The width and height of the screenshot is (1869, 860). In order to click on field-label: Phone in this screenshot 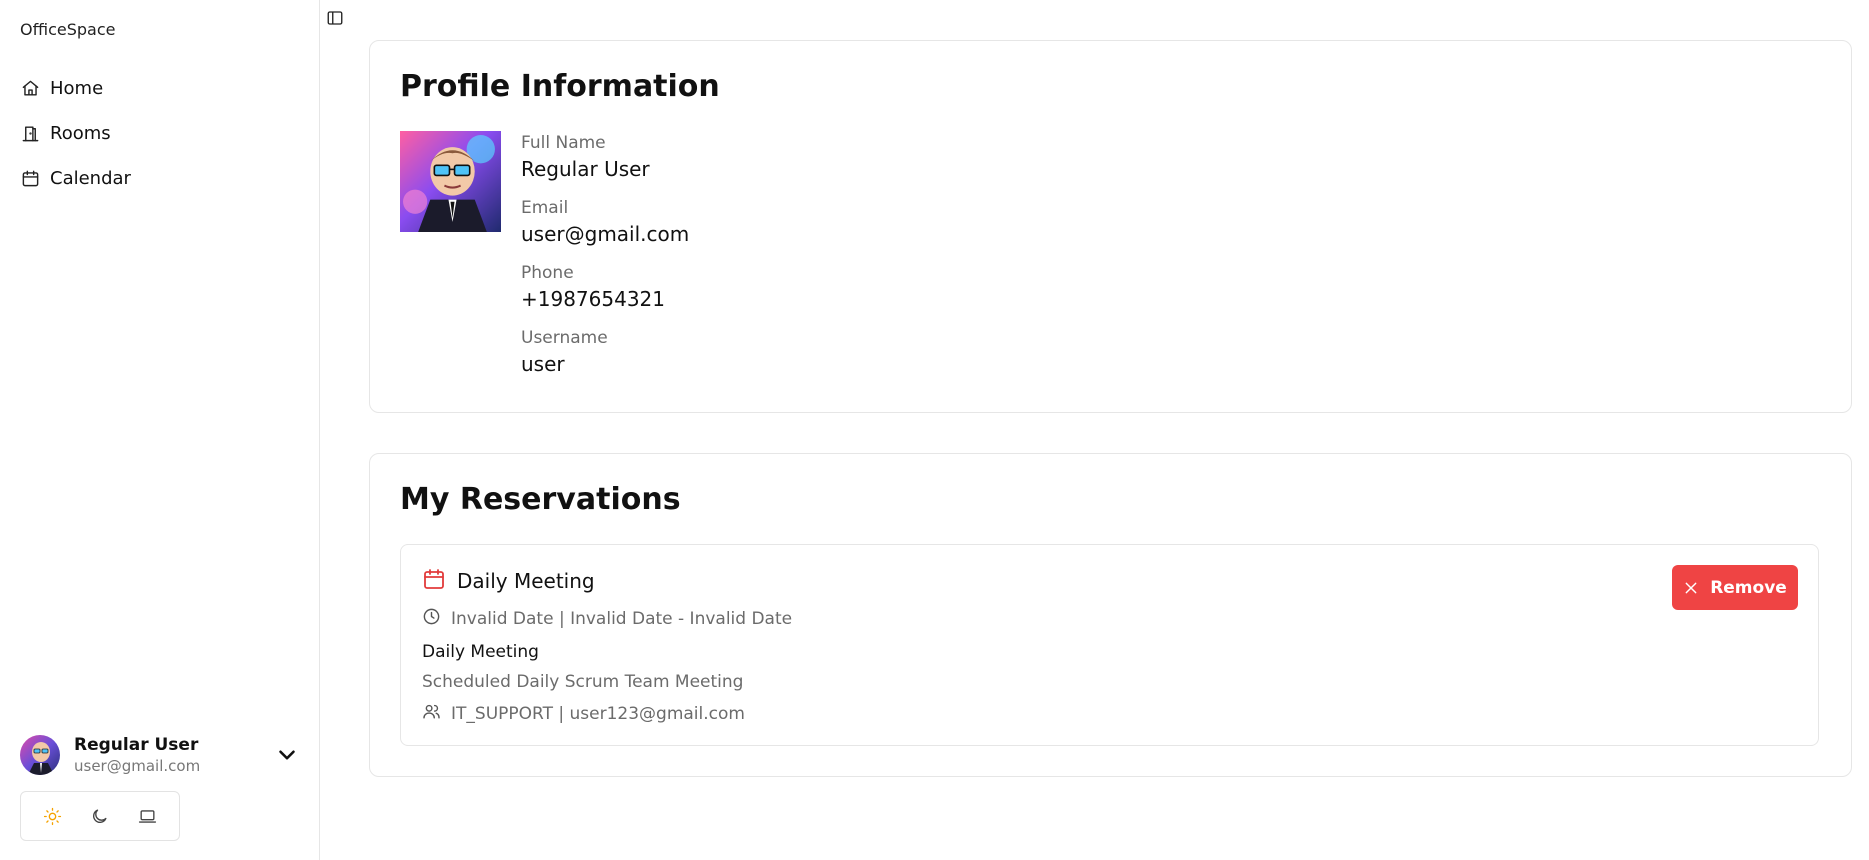, I will do `click(547, 273)`.